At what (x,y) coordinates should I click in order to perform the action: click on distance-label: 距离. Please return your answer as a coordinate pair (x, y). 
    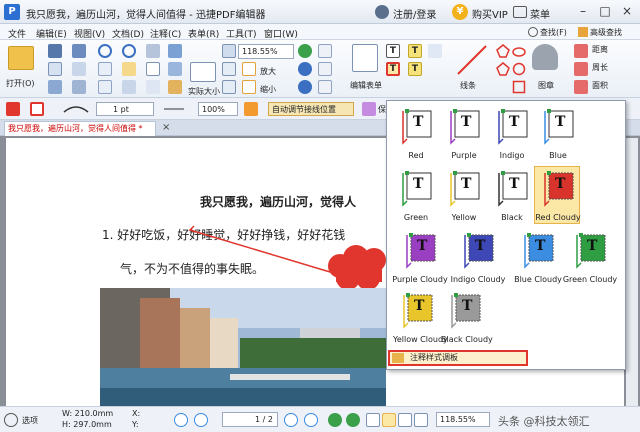
    Looking at the image, I should click on (600, 49).